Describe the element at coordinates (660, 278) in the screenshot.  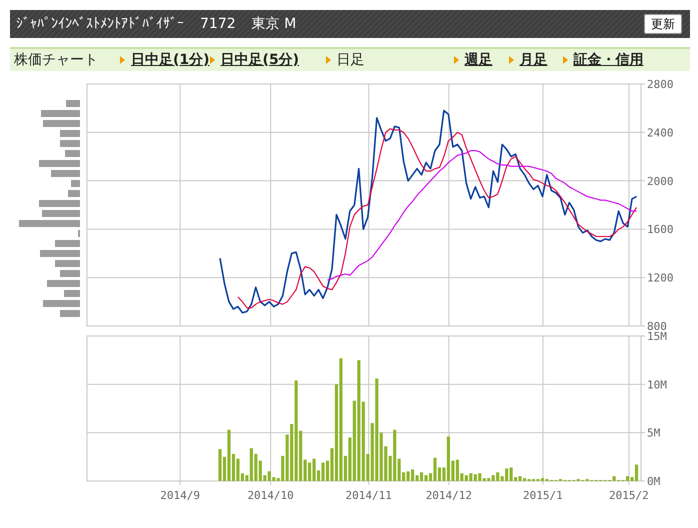
I see `axis-label: 1200` at that location.